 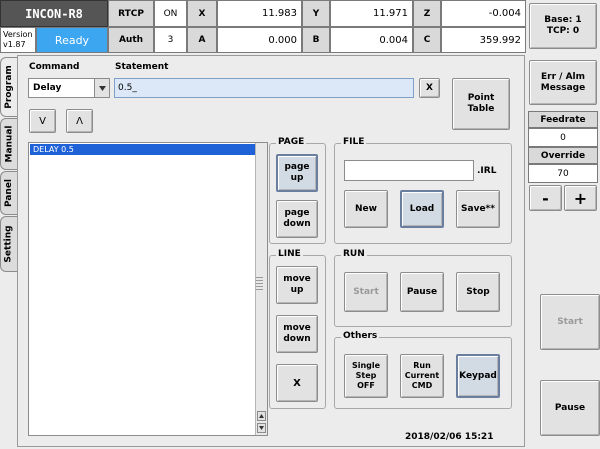 What do you see at coordinates (261, 416) in the screenshot?
I see `scroll-up-icon` at bounding box center [261, 416].